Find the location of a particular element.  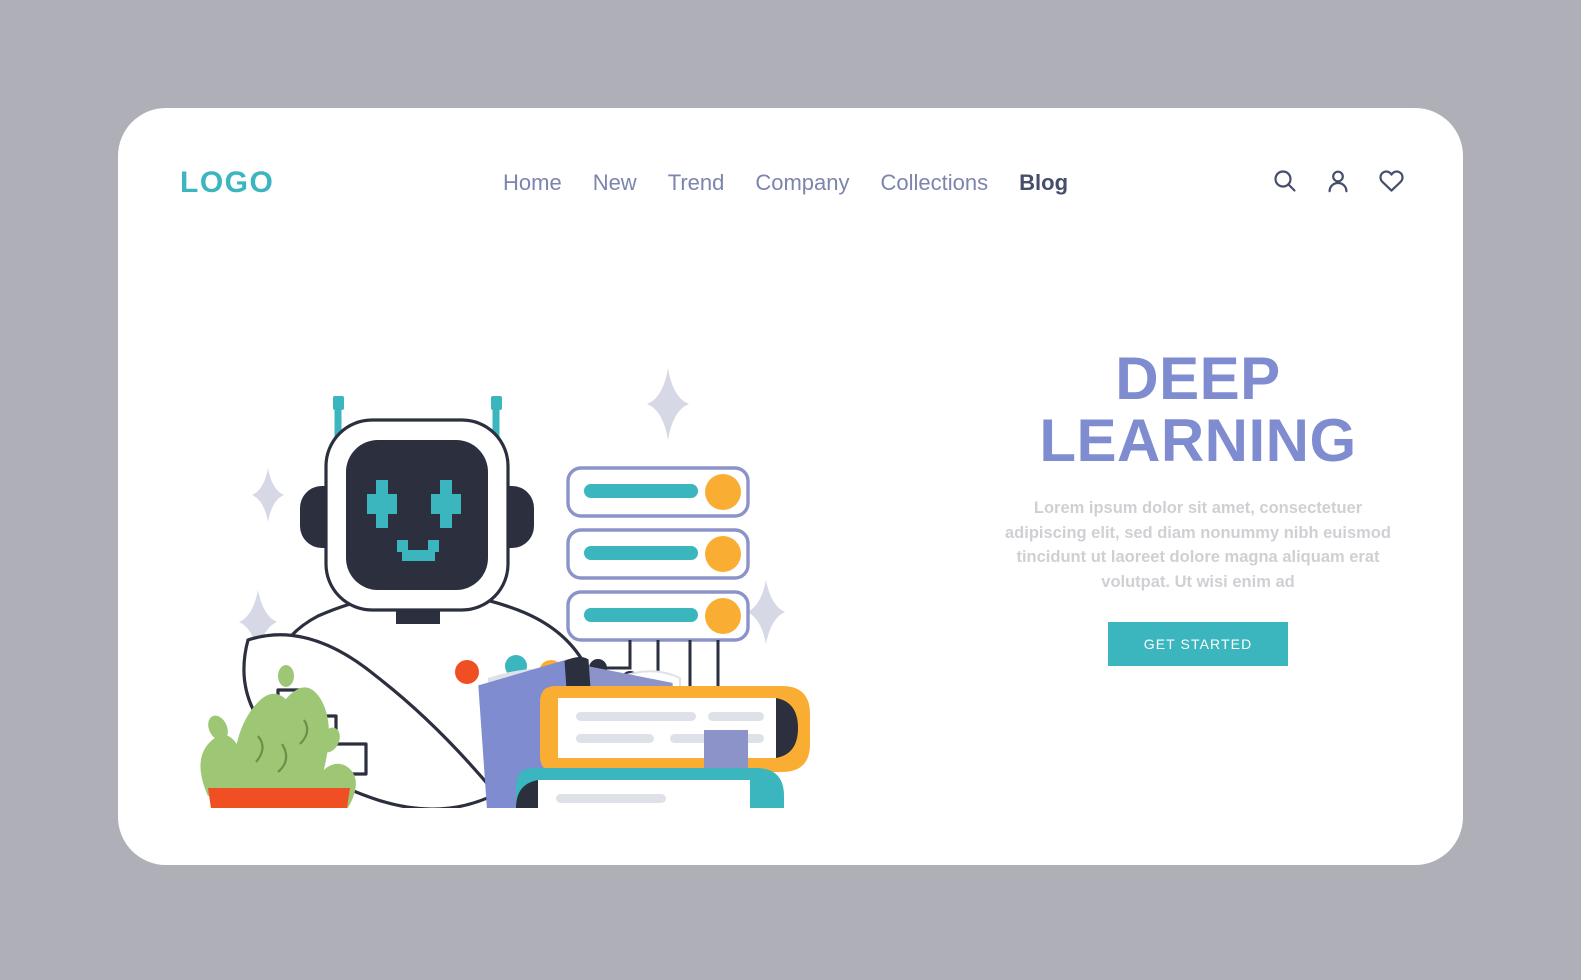

book-stack is located at coordinates (663, 747).